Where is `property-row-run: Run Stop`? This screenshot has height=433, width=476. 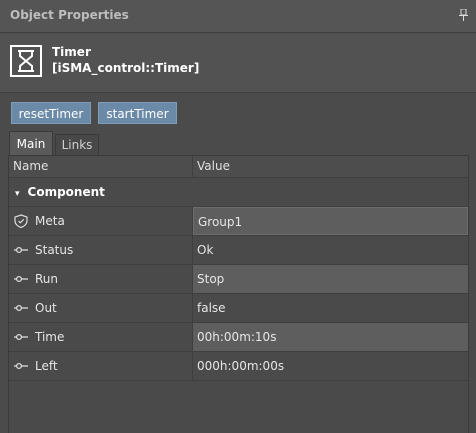 property-row-run: Run Stop is located at coordinates (238, 279).